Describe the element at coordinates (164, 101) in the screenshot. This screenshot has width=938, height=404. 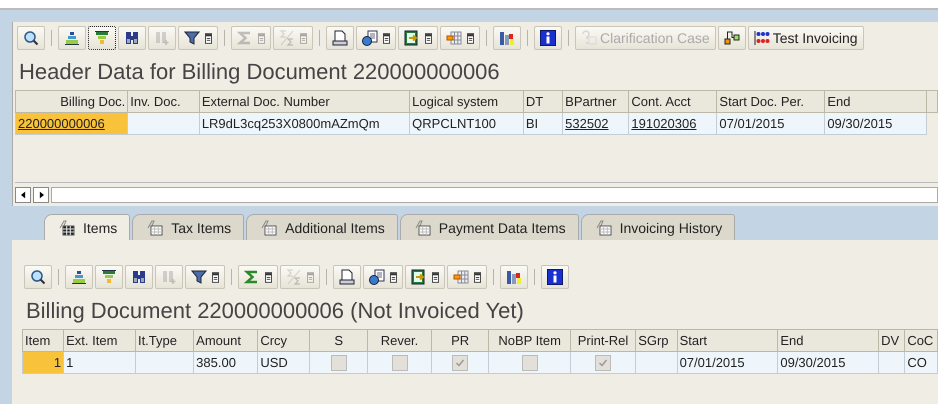
I see `column-header: Inv. Doc.` at that location.